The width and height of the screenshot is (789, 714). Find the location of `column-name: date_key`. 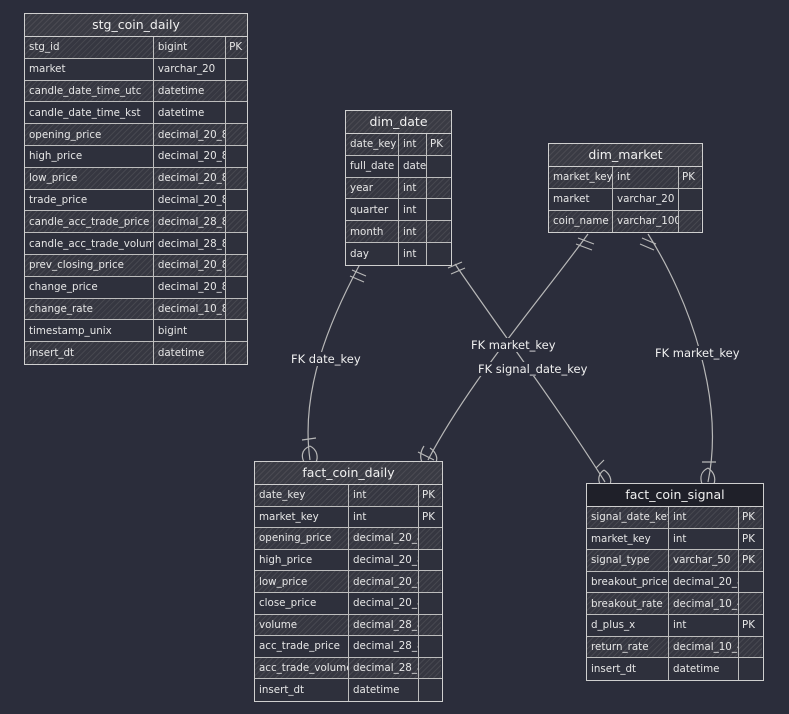

column-name: date_key is located at coordinates (372, 144).